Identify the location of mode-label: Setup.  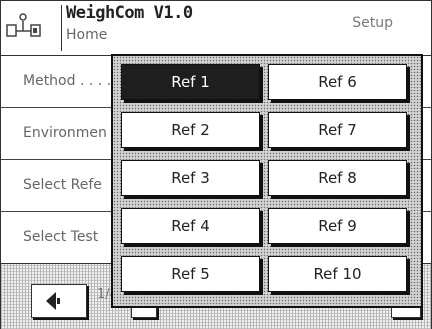
(372, 23).